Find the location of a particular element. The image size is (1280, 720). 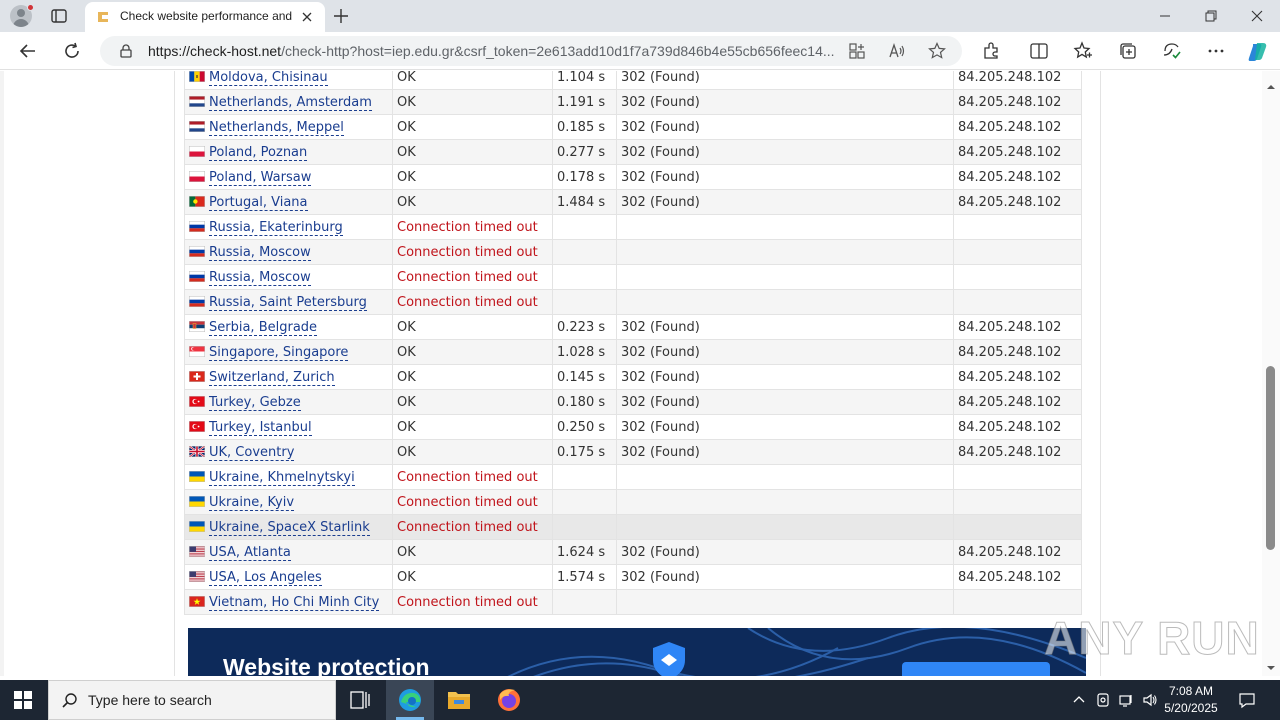

location-link: Singapore, Singapore is located at coordinates (279, 352).